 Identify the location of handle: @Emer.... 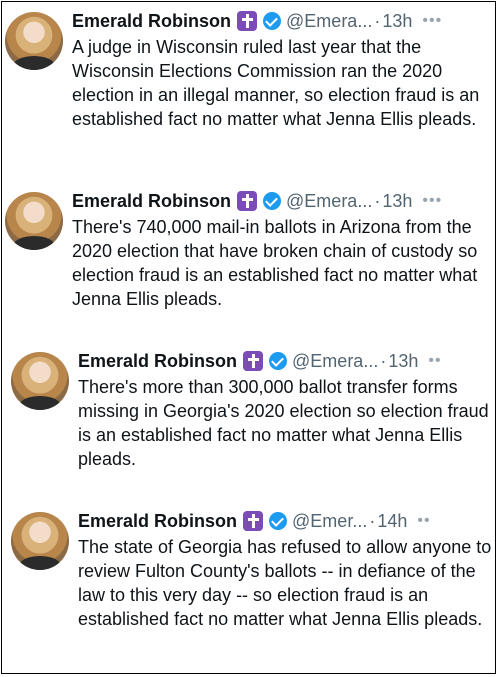
(329, 521).